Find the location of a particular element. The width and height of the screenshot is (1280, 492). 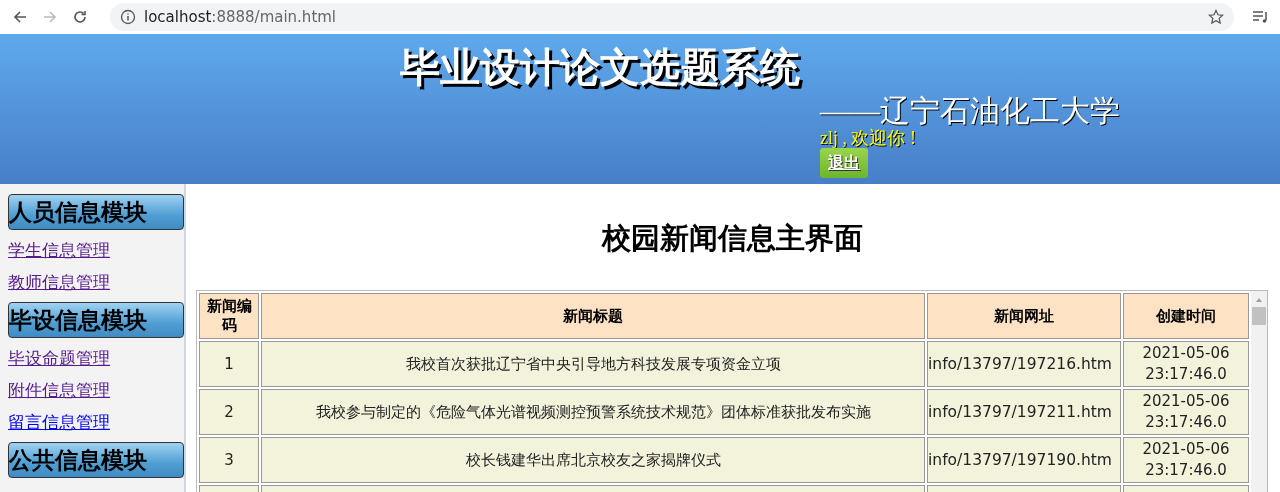

star-icon is located at coordinates (1216, 17).